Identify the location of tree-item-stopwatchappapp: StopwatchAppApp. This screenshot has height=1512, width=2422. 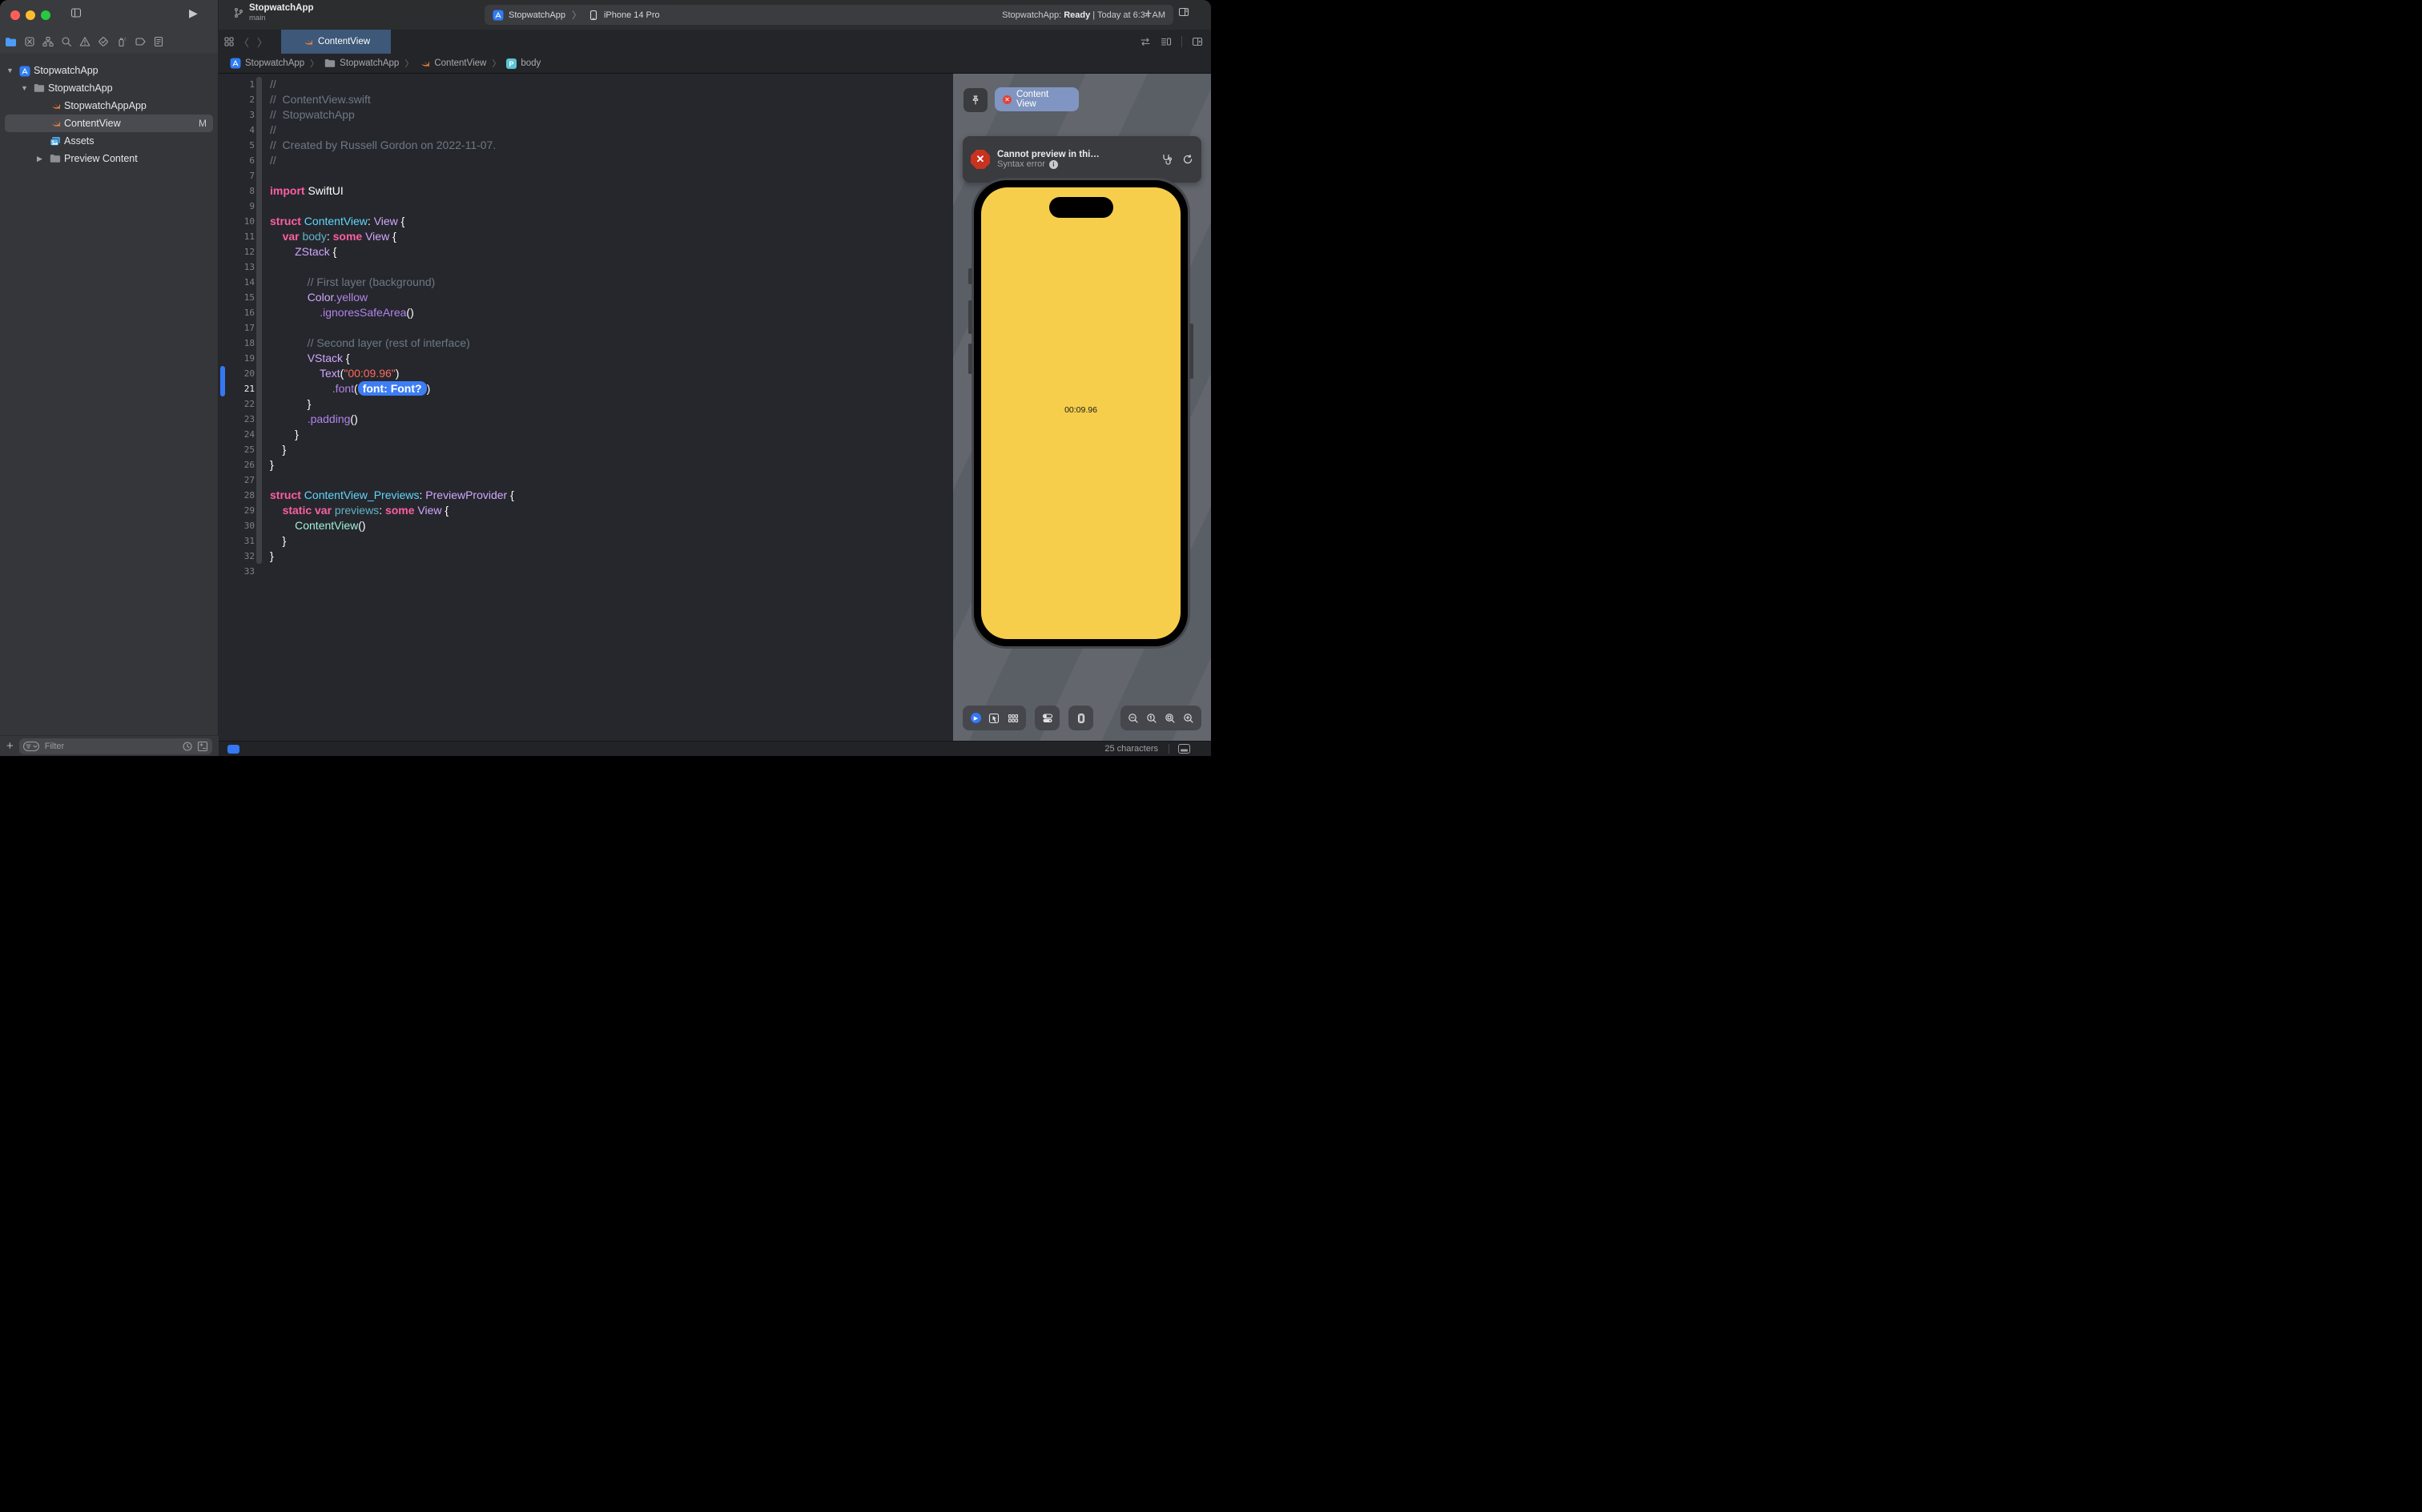
(109, 106).